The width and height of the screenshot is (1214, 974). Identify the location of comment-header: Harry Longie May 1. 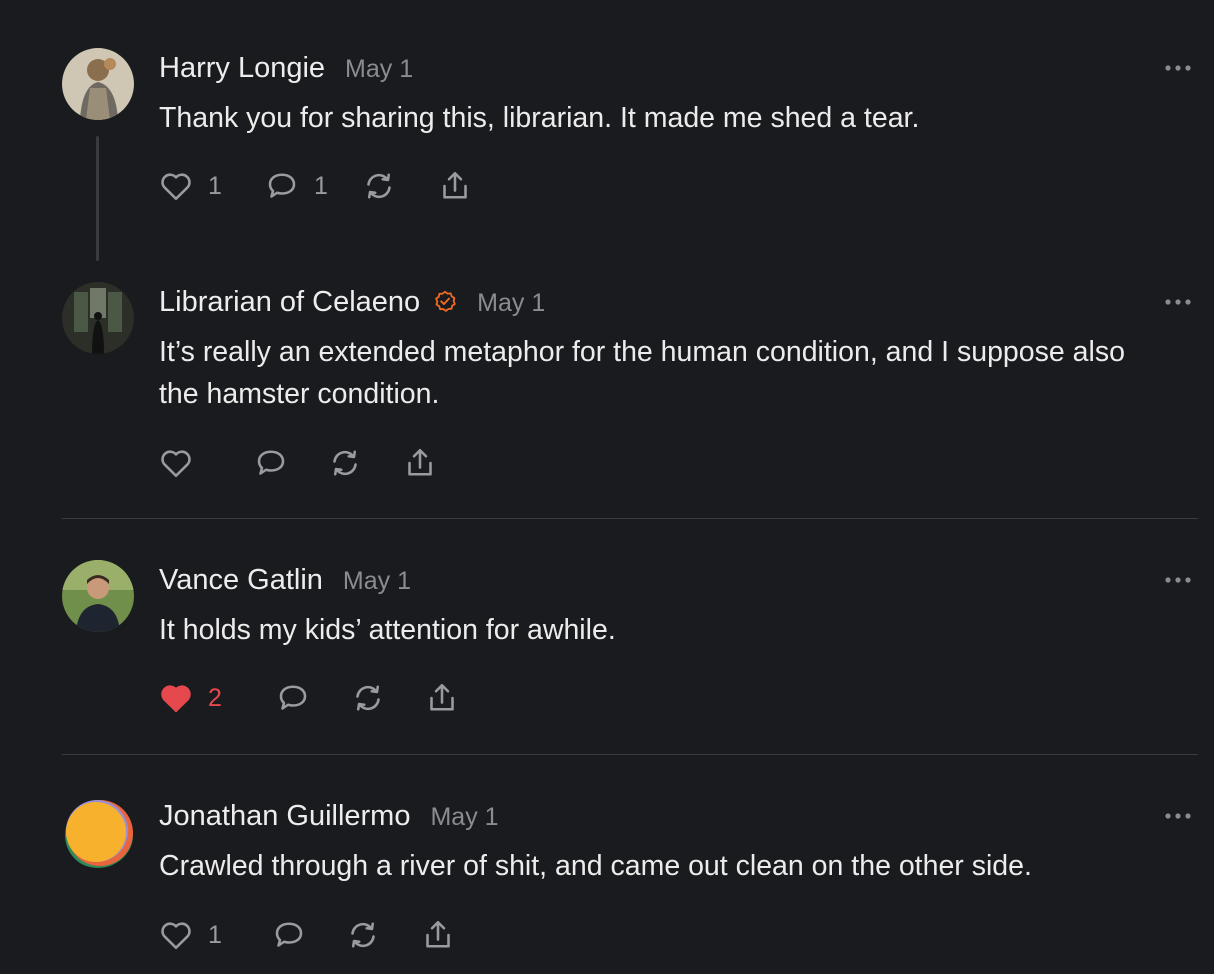
(286, 68).